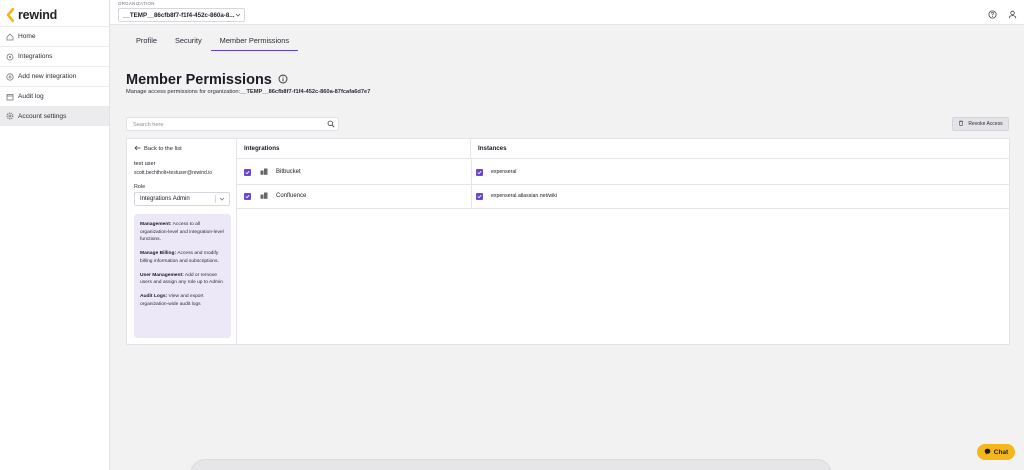 Image resolution: width=1024 pixels, height=470 pixels. Describe the element at coordinates (283, 80) in the screenshot. I see `info-icon` at that location.